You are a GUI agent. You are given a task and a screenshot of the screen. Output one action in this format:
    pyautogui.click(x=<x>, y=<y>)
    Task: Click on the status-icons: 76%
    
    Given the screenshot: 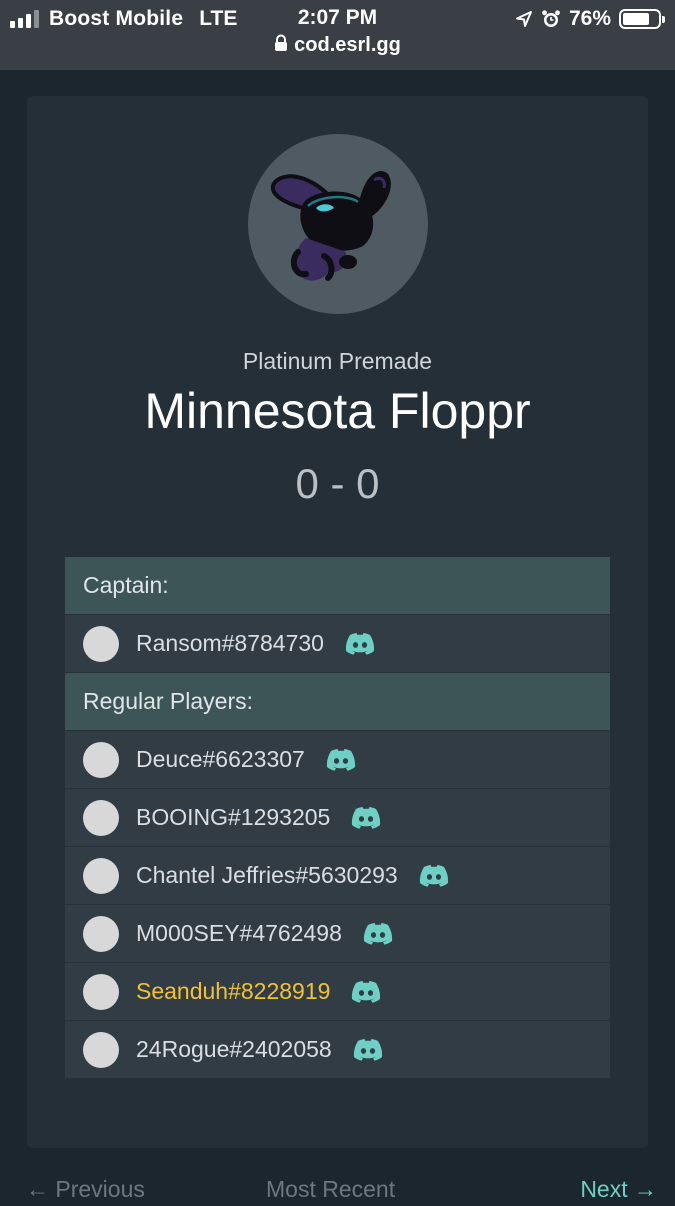 What is the action you would take?
    pyautogui.click(x=590, y=19)
    